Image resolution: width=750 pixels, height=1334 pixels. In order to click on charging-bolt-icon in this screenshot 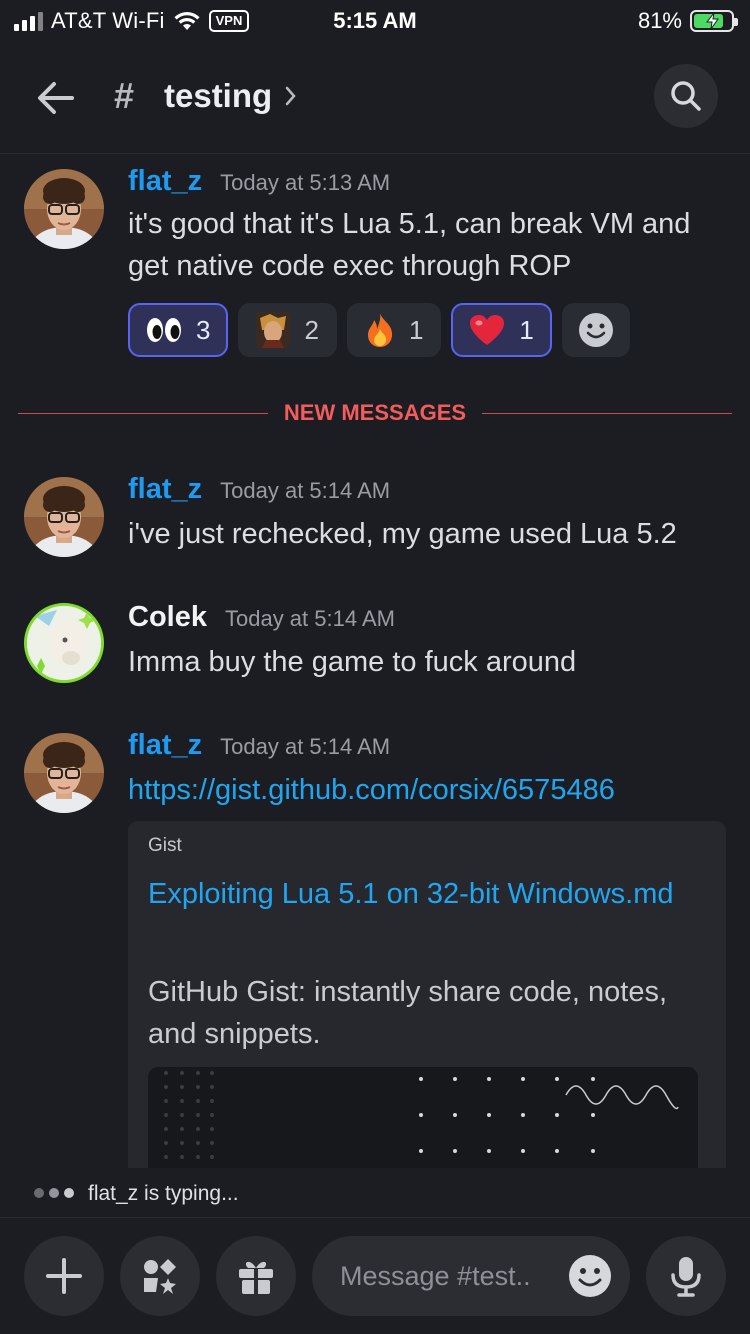, I will do `click(712, 21)`.